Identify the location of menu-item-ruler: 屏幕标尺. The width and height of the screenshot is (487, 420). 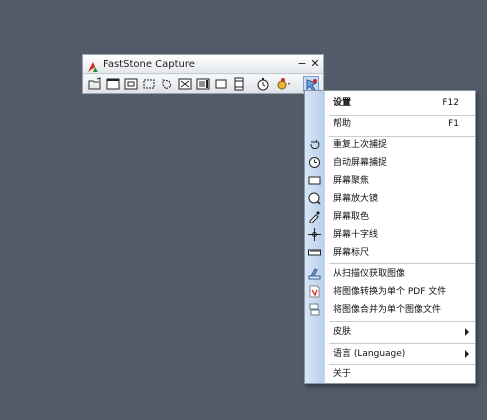
(390, 253).